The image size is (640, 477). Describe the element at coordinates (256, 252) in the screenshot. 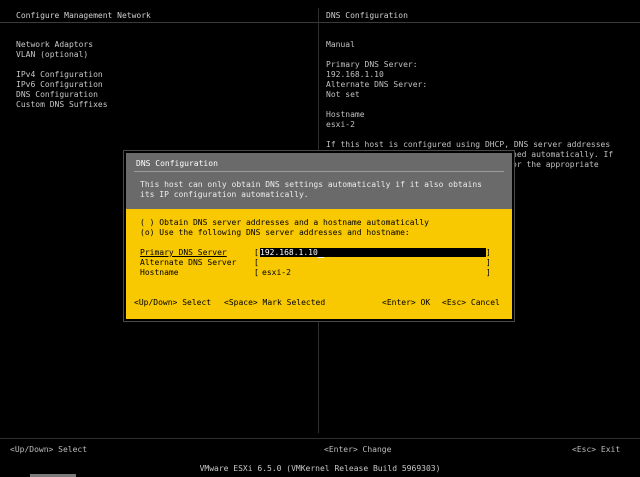

I see `primary-dns-bracket-open: [` at that location.